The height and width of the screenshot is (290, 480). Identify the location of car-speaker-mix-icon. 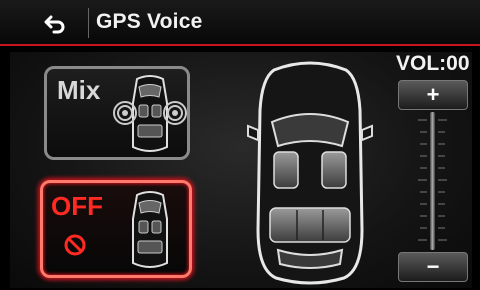
(150, 113).